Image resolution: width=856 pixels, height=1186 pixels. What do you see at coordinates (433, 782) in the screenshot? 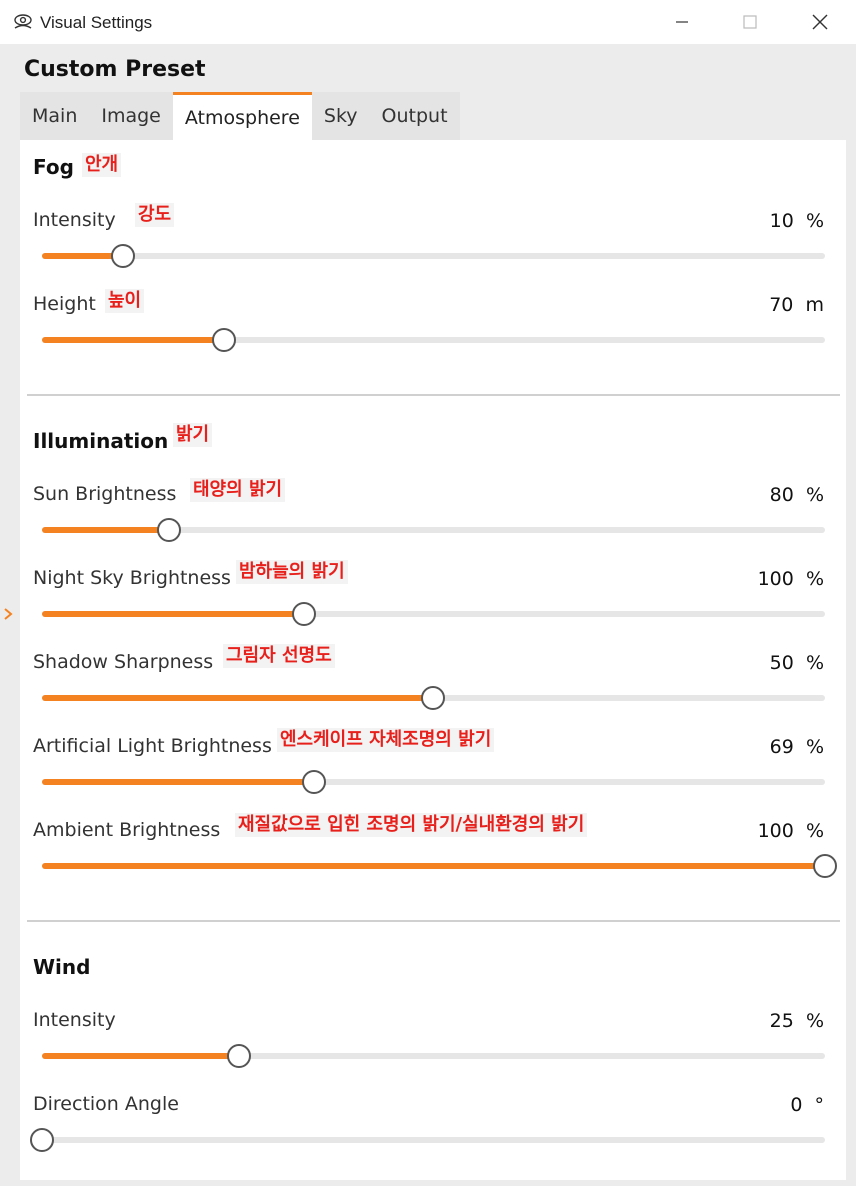
I see `artificial-light-brightness-slider` at bounding box center [433, 782].